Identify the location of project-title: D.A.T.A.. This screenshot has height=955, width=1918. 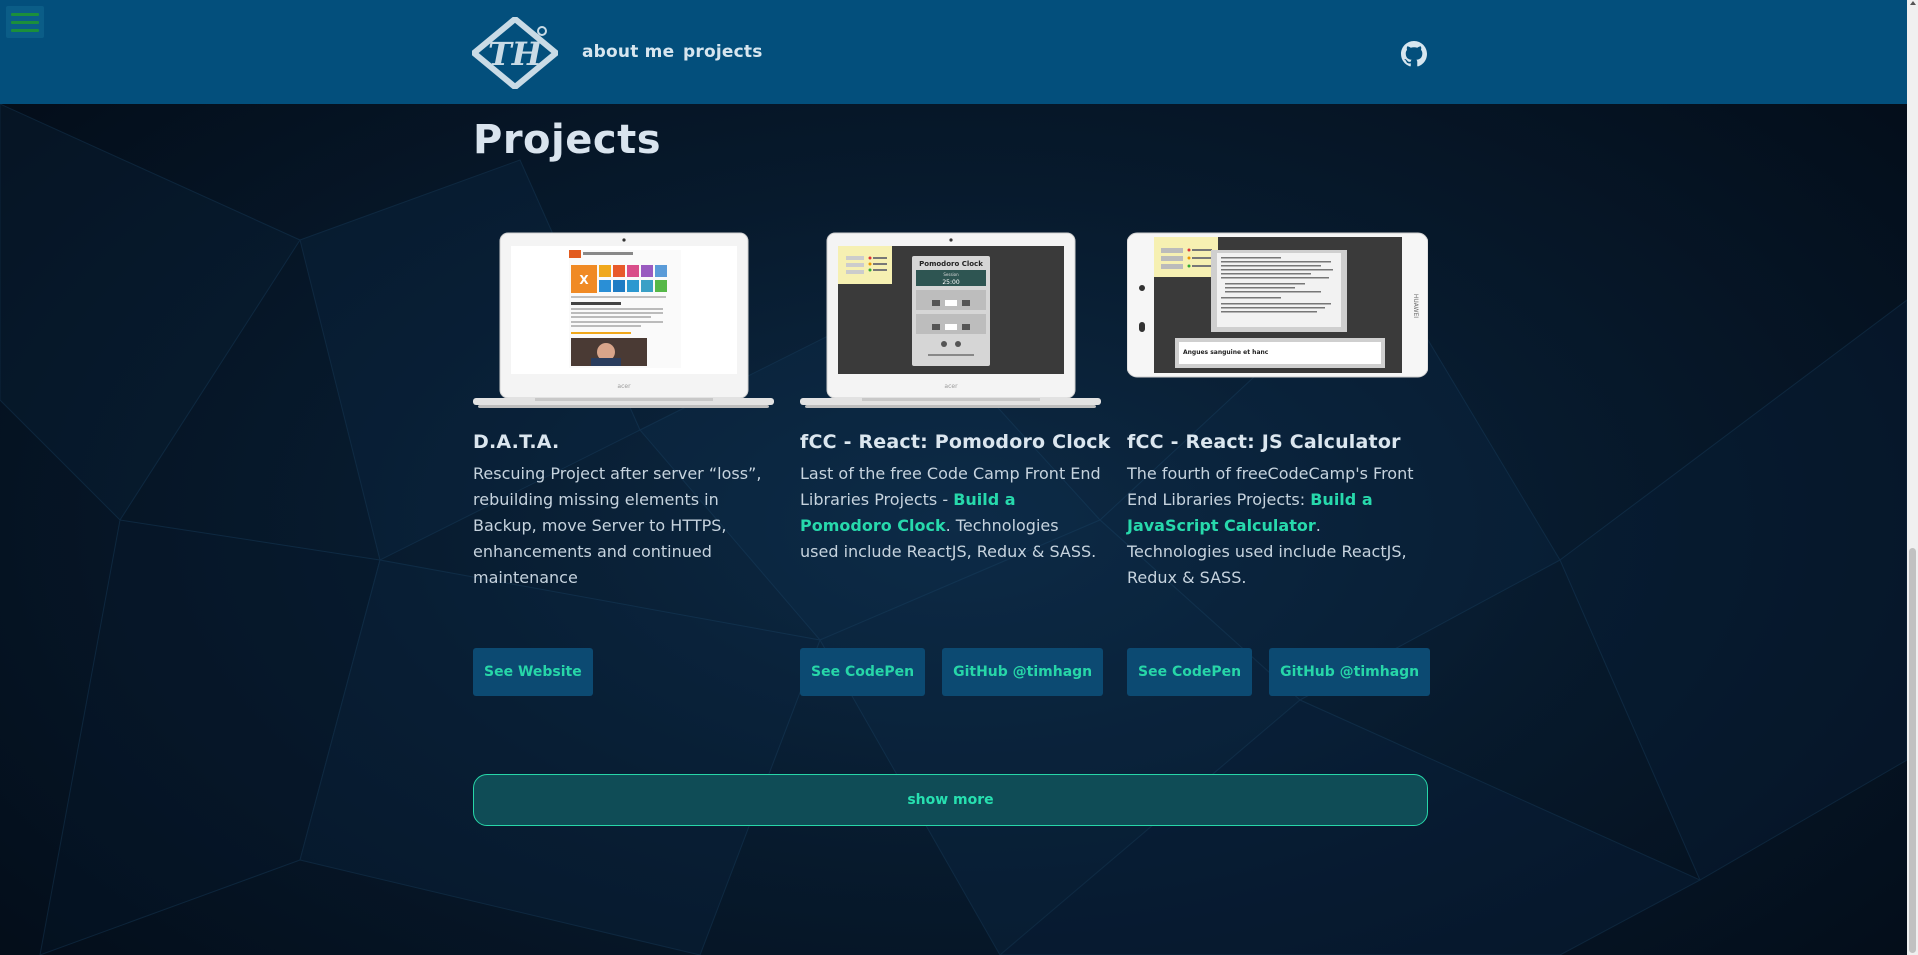
(516, 442).